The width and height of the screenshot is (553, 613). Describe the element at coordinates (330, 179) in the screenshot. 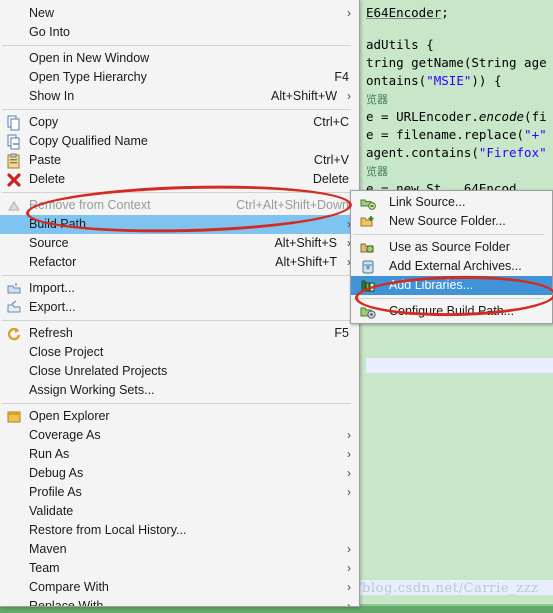

I see `menu-item-shortcut: Delete` at that location.